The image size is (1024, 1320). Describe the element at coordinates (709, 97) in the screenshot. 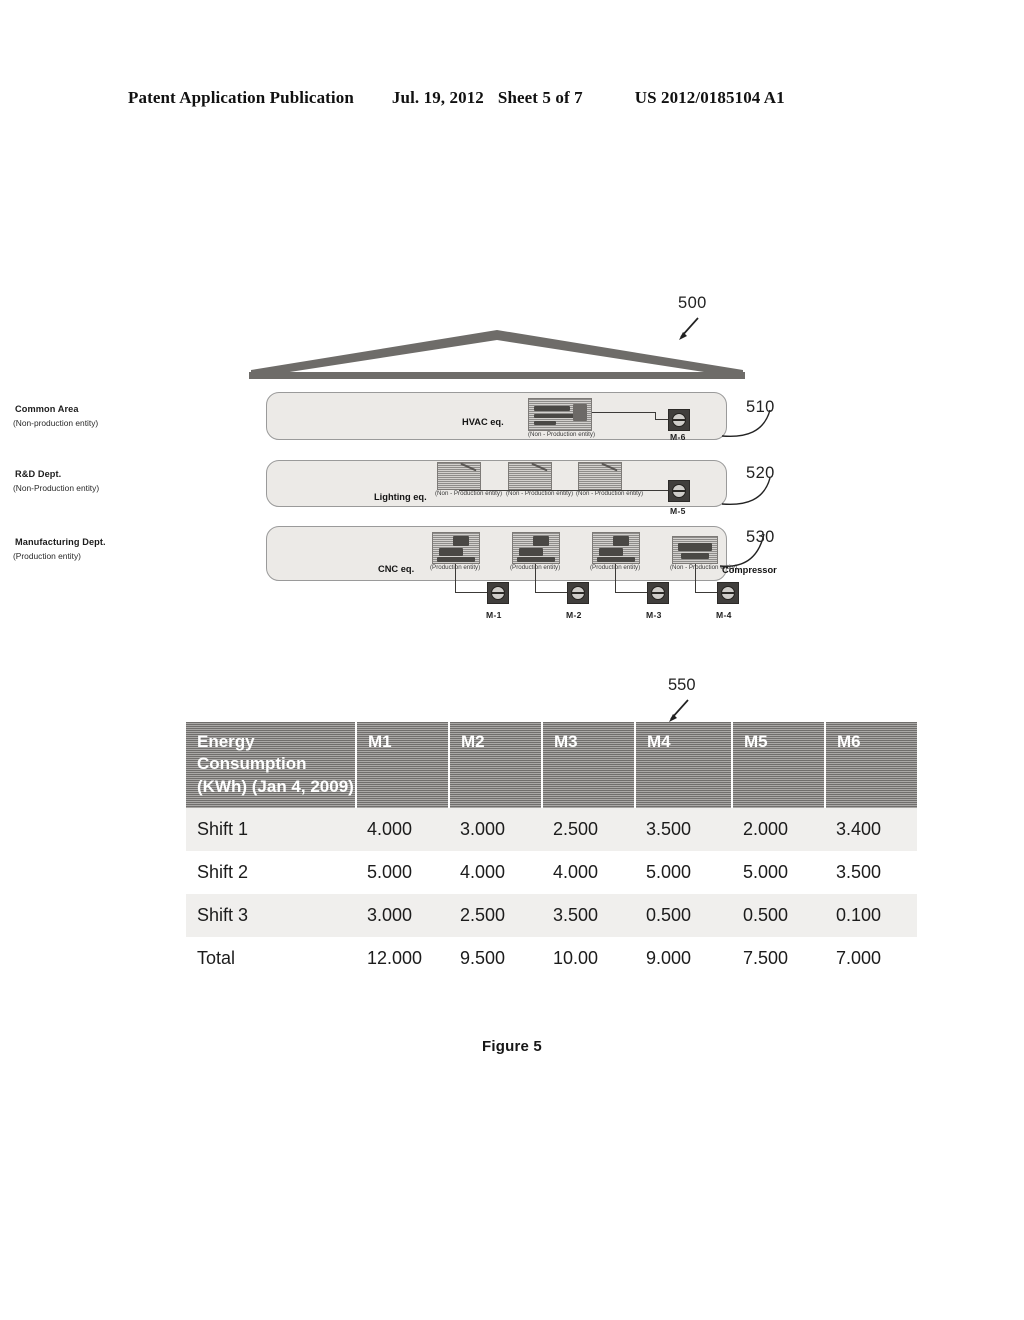

I see `patent-number: US 2012/0185104 A1` at that location.